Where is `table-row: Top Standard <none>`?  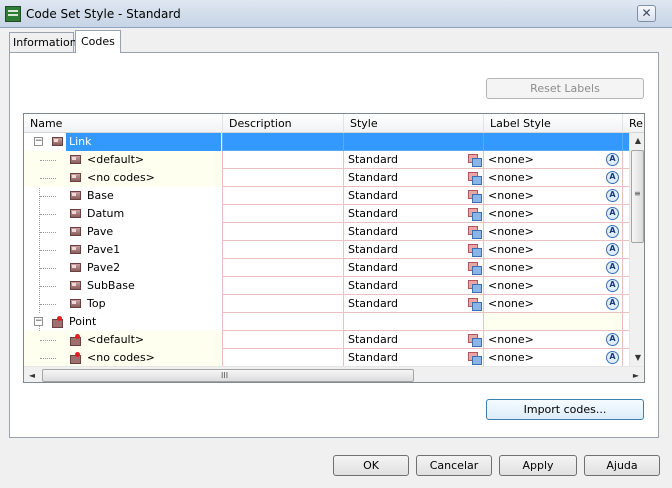 table-row: Top Standard <none> is located at coordinates (327, 304).